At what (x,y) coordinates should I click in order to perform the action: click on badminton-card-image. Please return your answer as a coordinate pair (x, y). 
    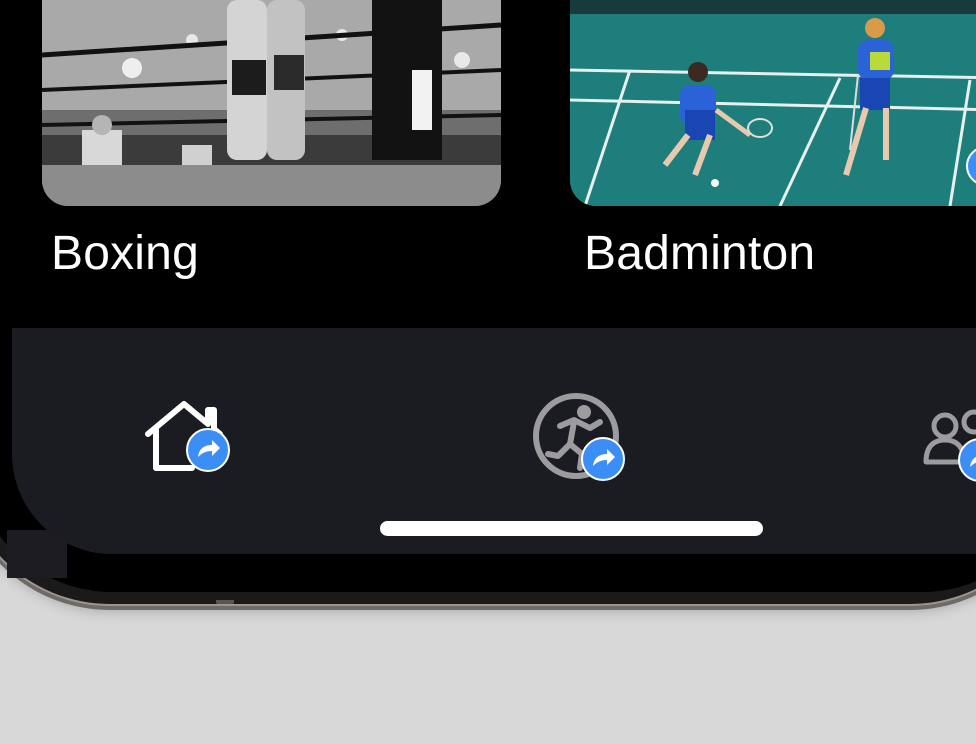
    Looking at the image, I should click on (773, 103).